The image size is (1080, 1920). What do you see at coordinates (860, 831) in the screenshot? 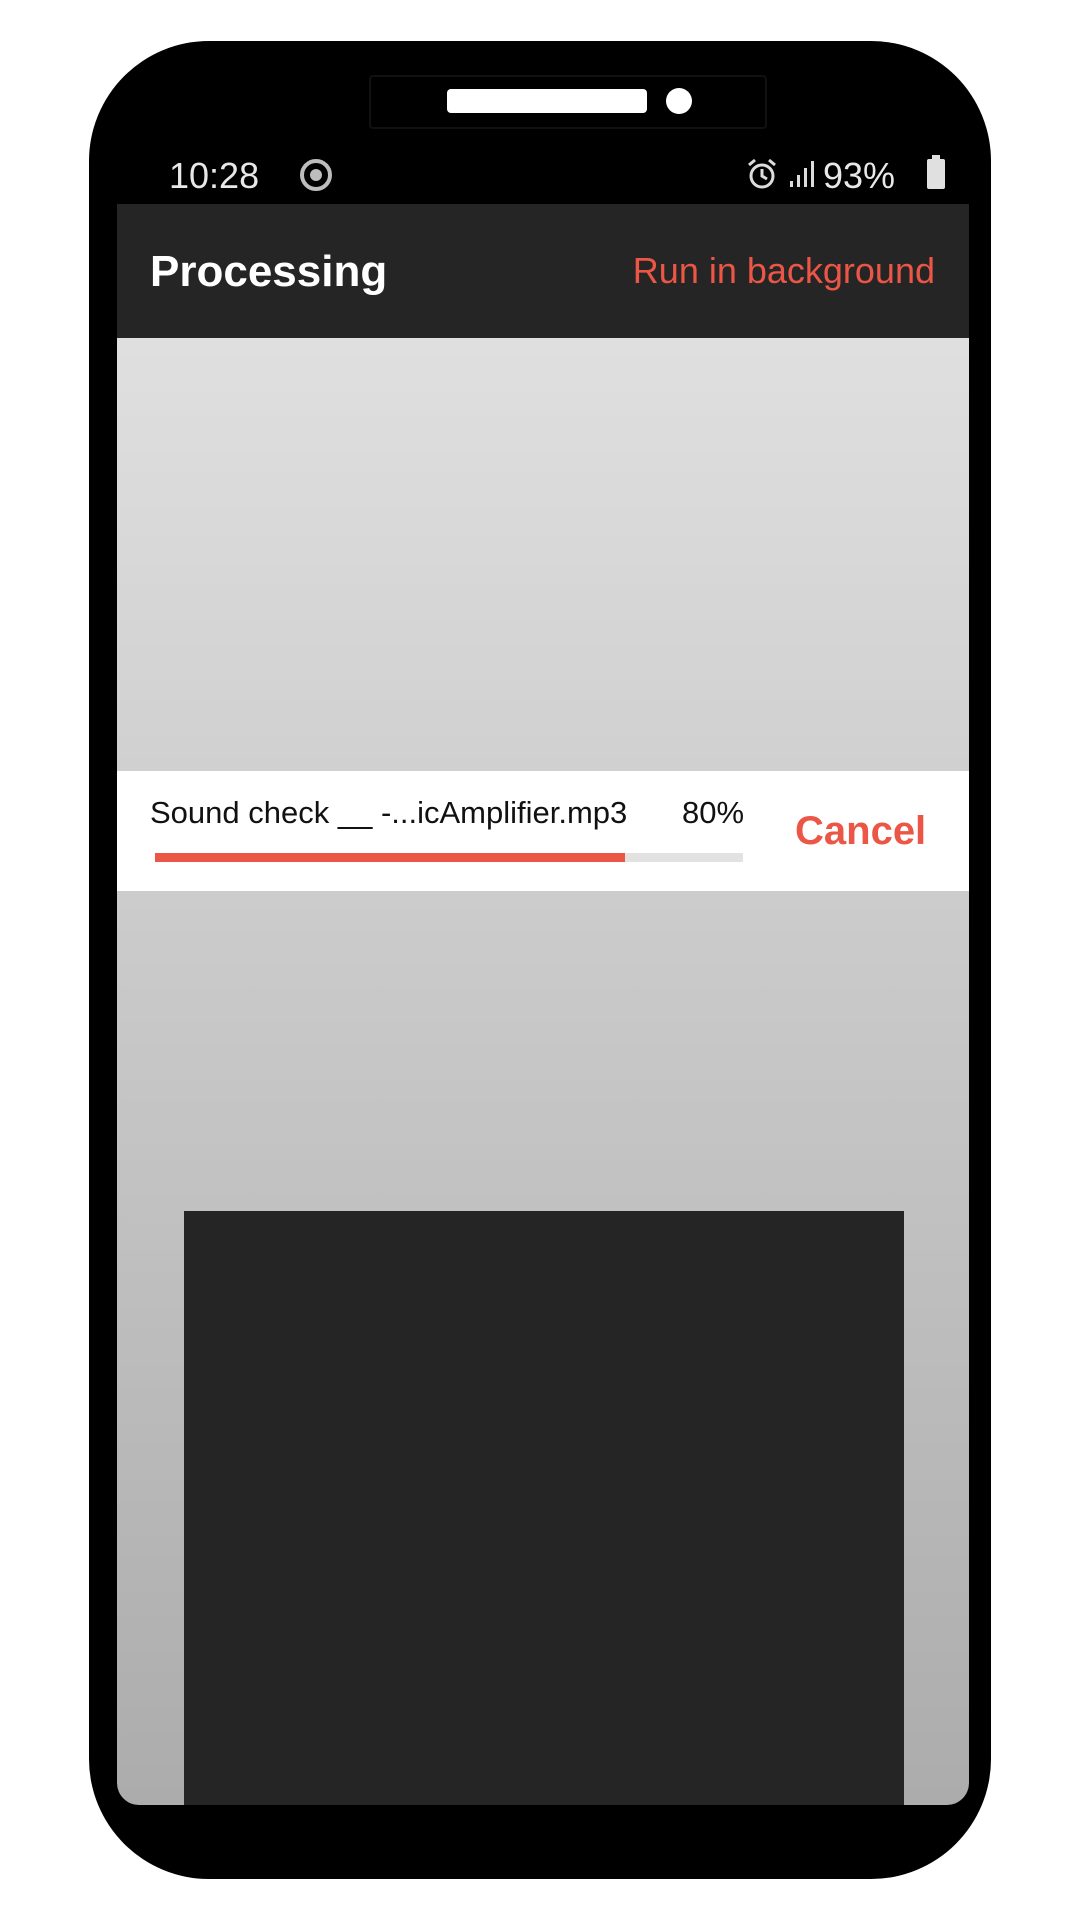
I see `cancel-button: Cancel` at bounding box center [860, 831].